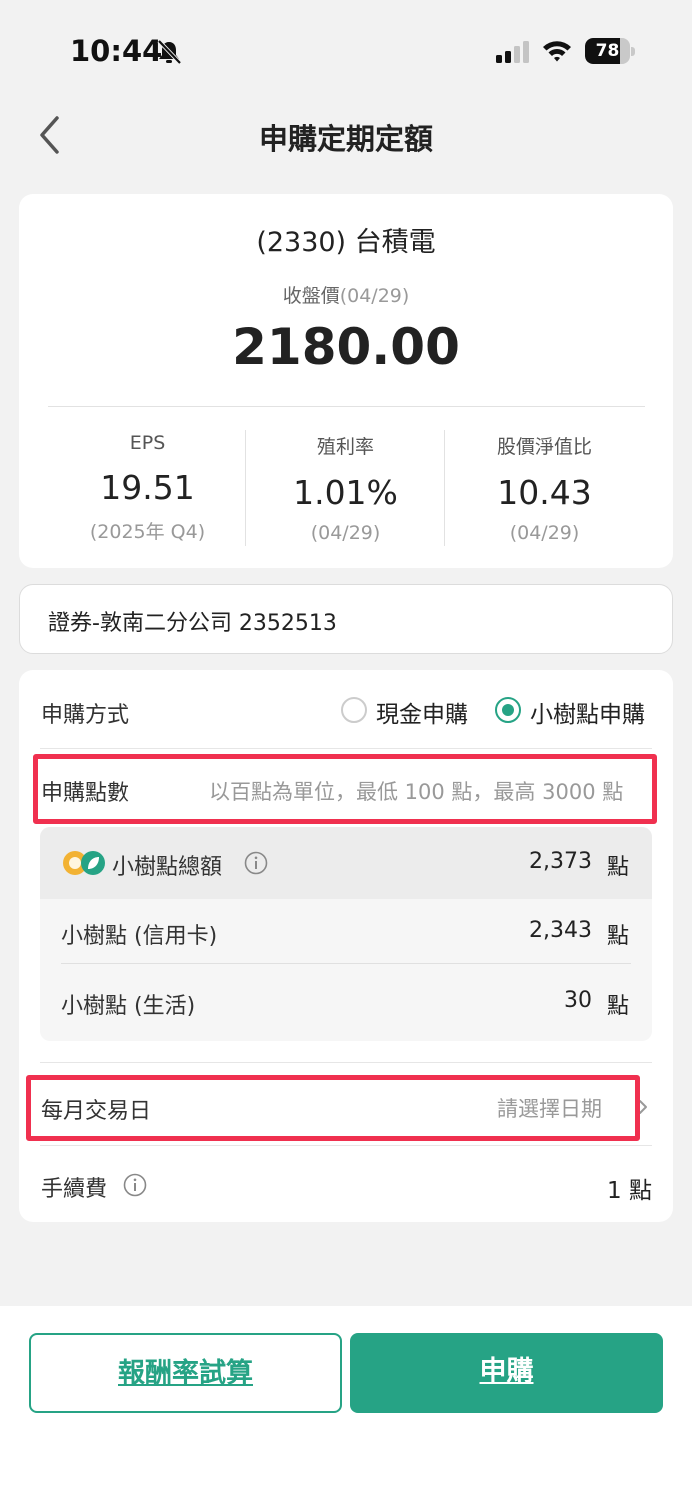 The image size is (692, 1500). I want to click on footer-bar: 報酬率試算 申購, so click(346, 1403).